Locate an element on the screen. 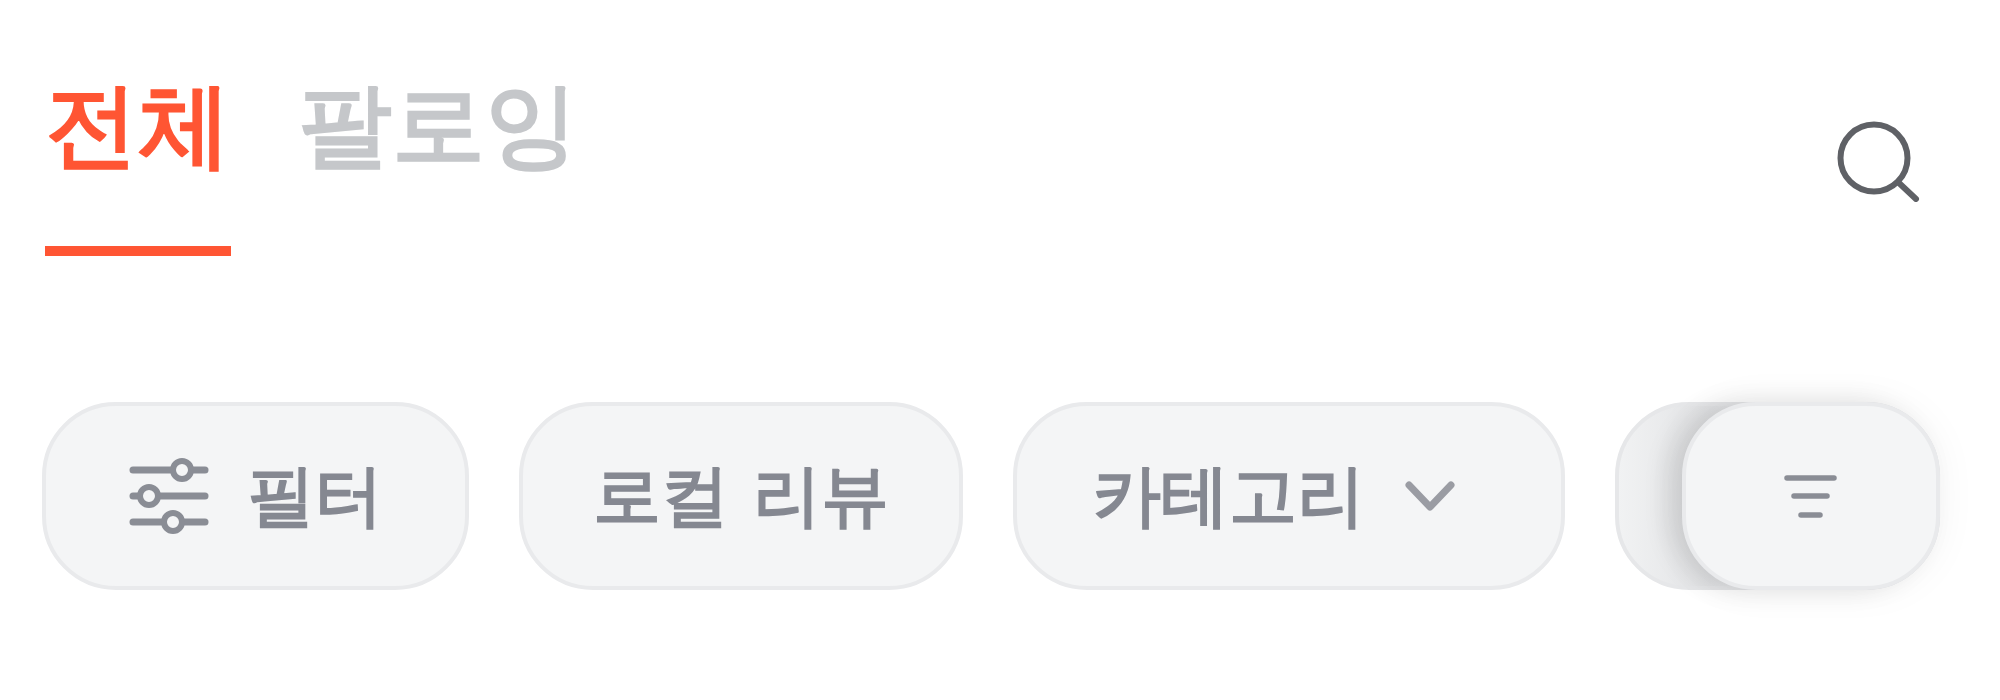 The width and height of the screenshot is (2000, 700). search-icon is located at coordinates (1878, 161).